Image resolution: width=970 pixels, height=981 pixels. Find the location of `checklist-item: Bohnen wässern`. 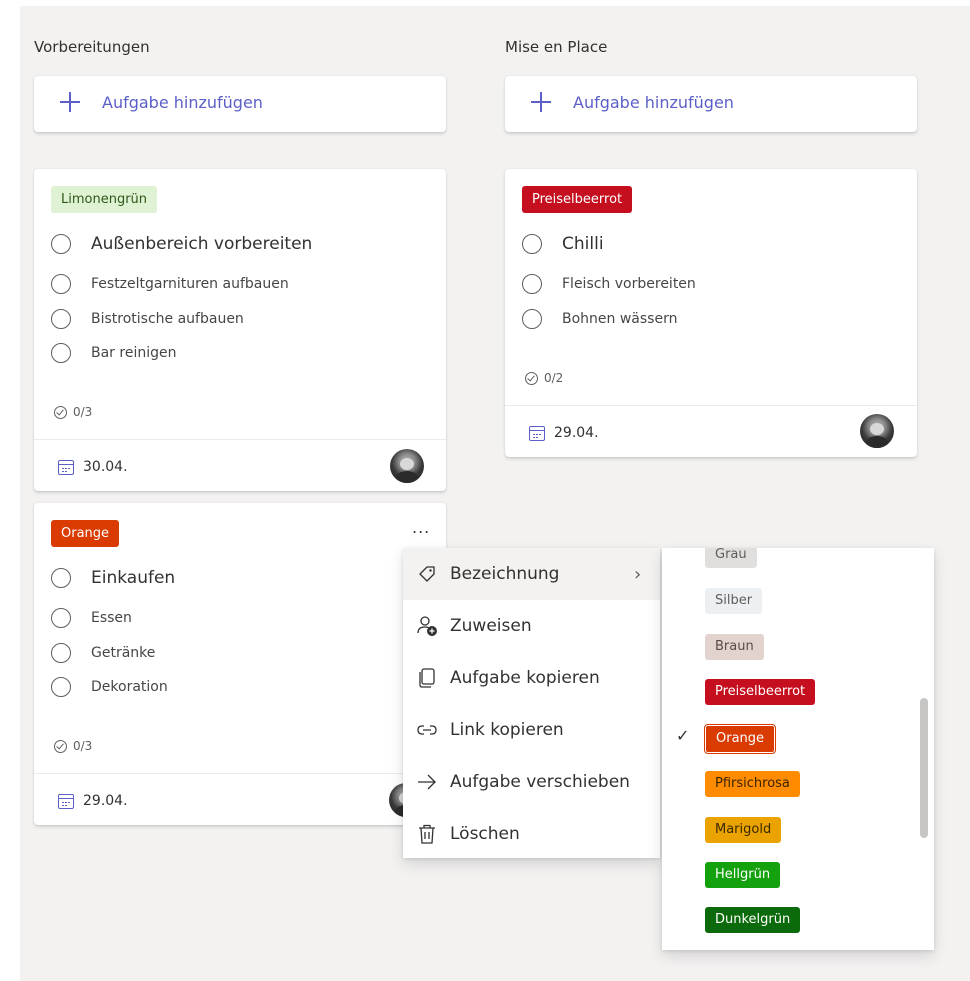

checklist-item: Bohnen wässern is located at coordinates (599, 319).